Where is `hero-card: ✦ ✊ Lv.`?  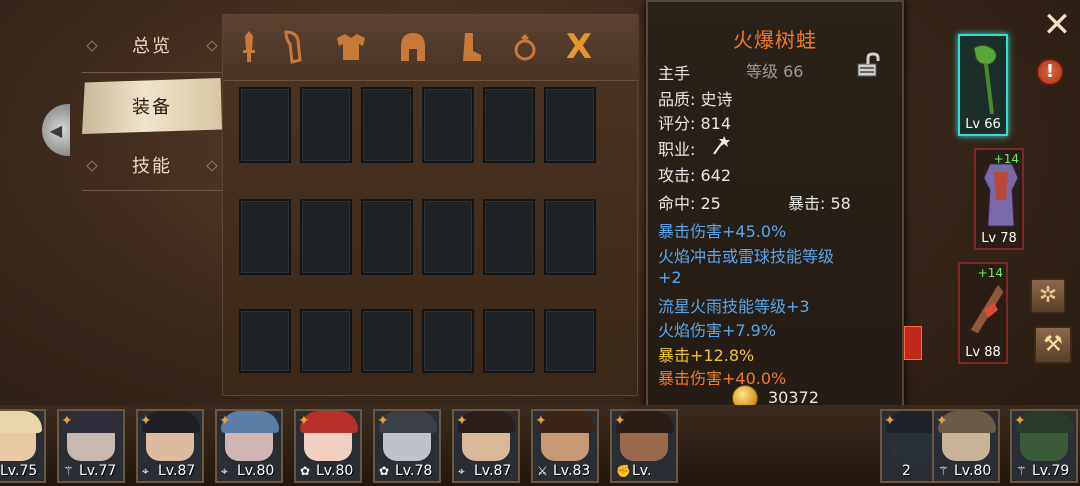 hero-card: ✦ ✊ Lv. is located at coordinates (644, 446).